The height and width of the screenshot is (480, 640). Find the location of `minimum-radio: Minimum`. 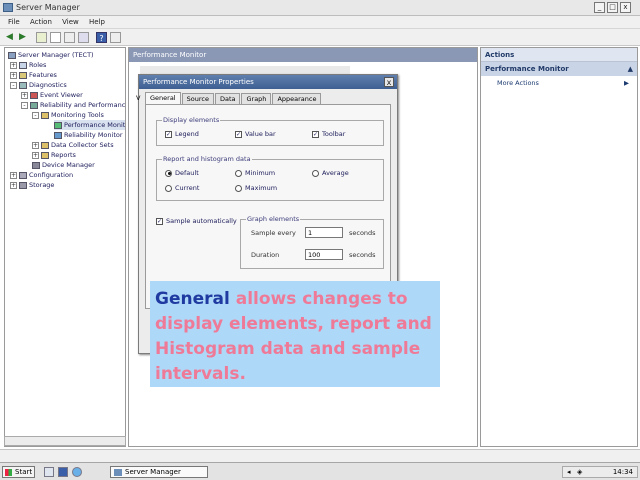

minimum-radio: Minimum is located at coordinates (255, 173).